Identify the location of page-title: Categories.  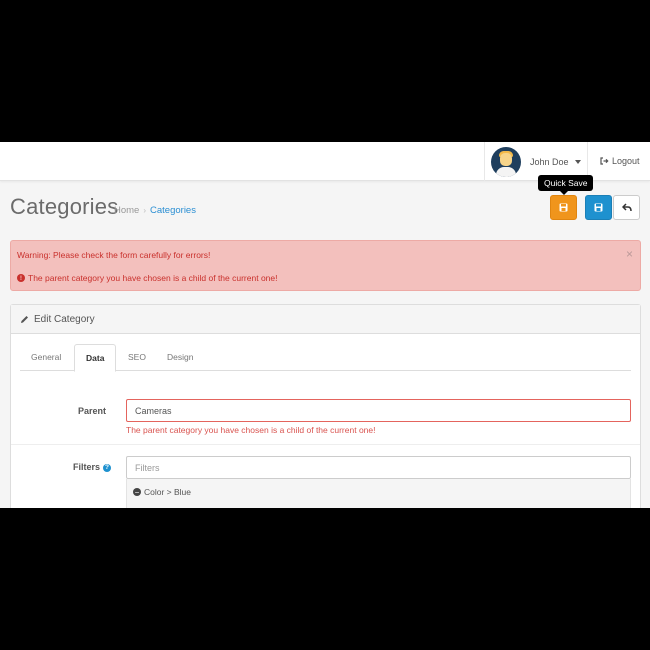
(64, 206).